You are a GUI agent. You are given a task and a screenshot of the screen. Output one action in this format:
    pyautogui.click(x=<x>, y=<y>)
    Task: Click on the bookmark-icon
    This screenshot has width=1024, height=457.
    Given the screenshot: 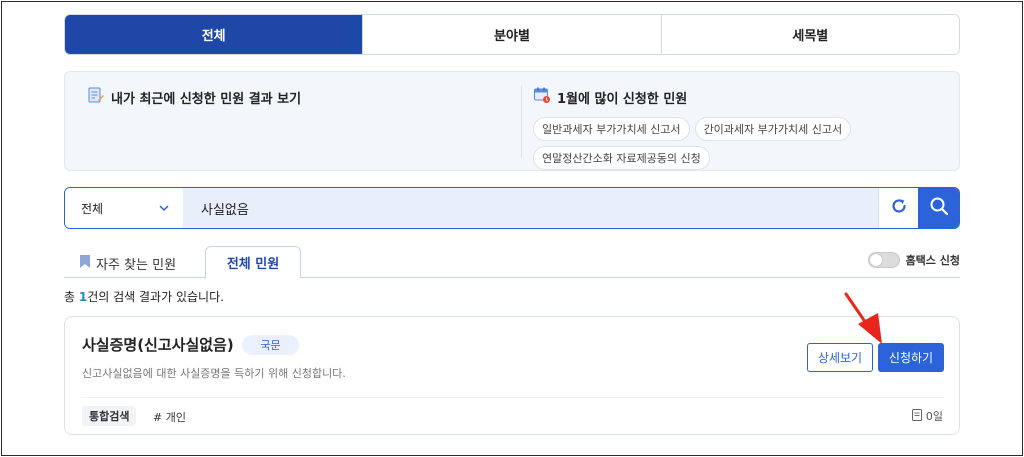 What is the action you would take?
    pyautogui.click(x=85, y=263)
    